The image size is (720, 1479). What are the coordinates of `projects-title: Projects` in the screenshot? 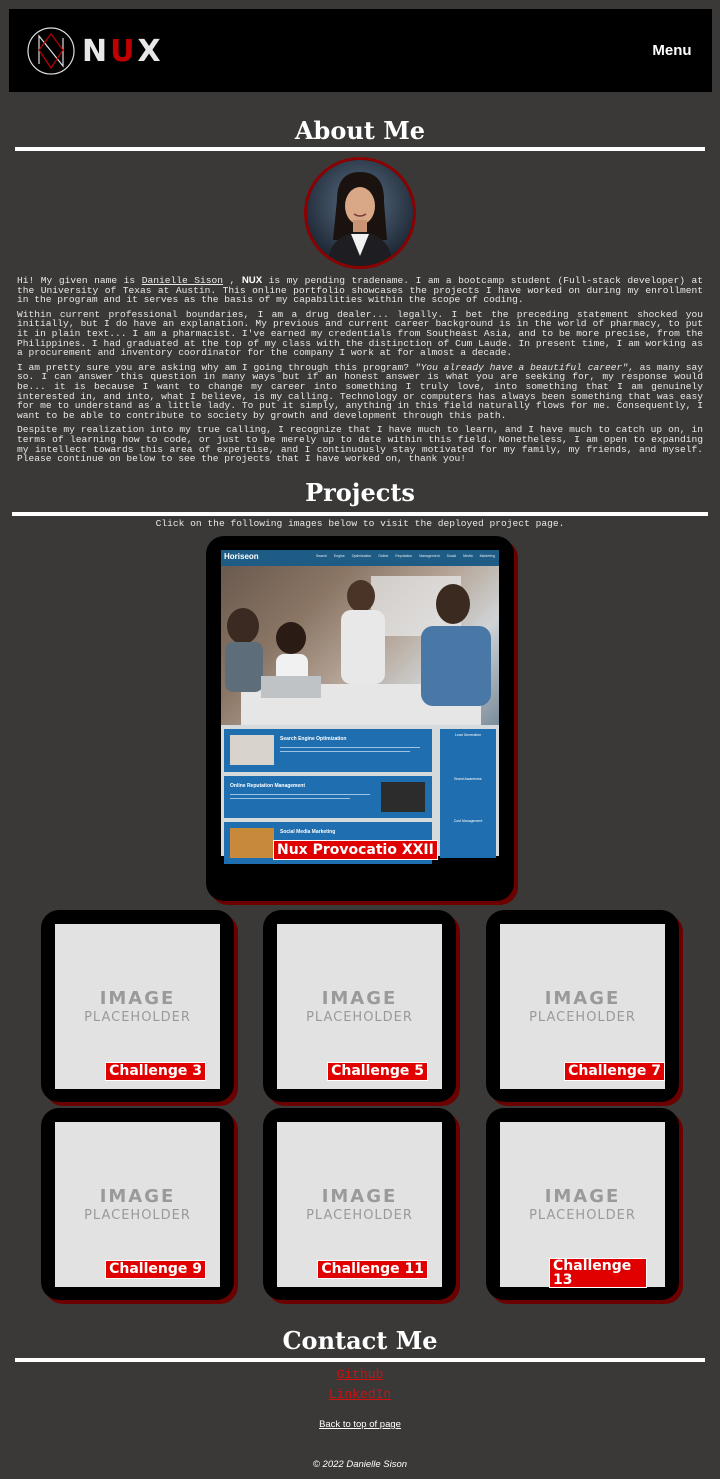 It's located at (360, 492).